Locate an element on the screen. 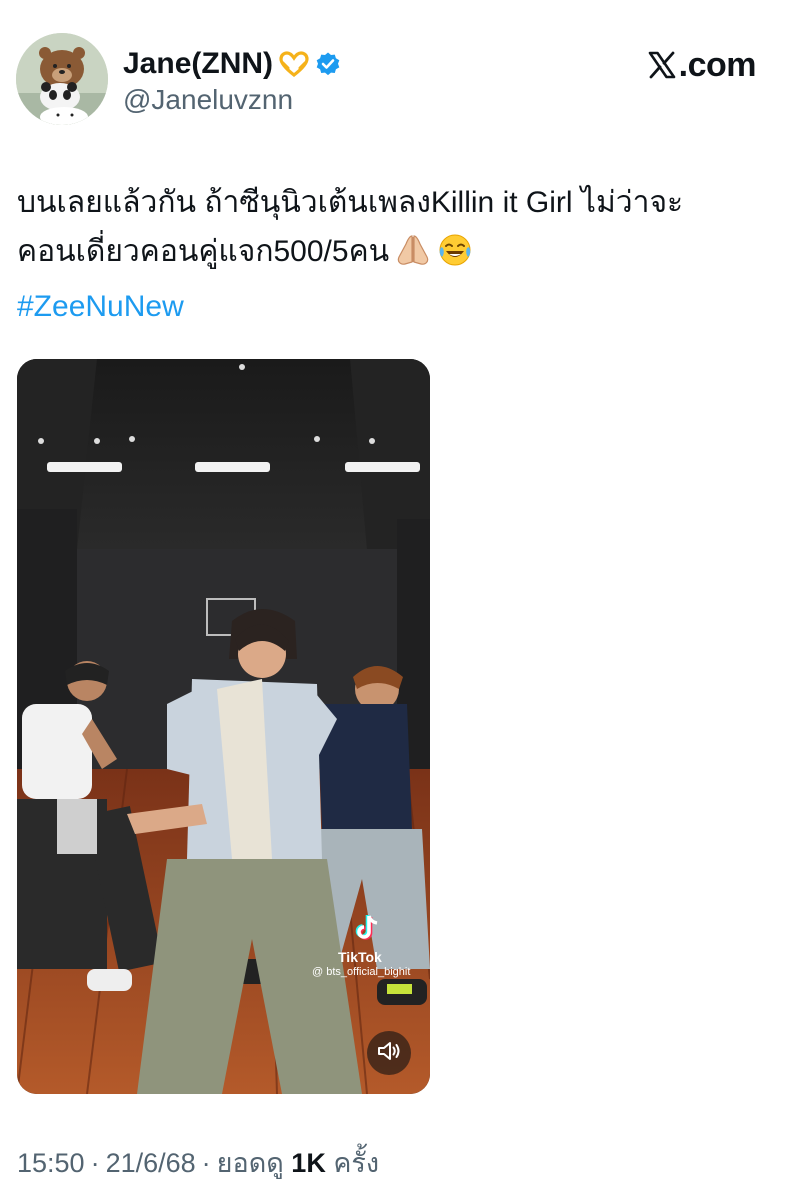 This screenshot has height=1200, width=786. brand-domain-text: .com is located at coordinates (717, 65).